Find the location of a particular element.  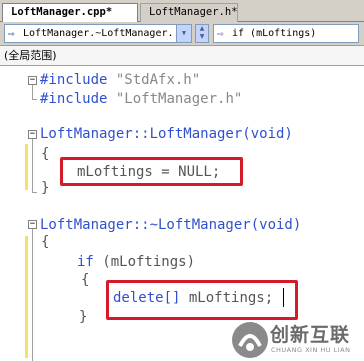

sync-updown-icon: ▲ ▼ is located at coordinates (202, 33).